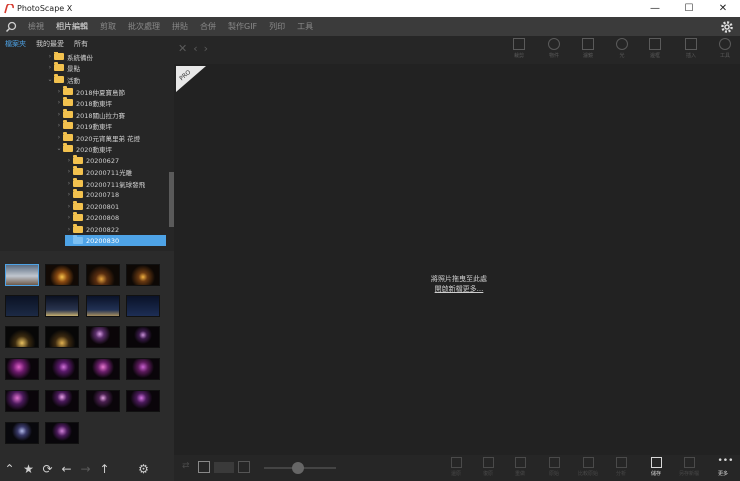 Image resolution: width=740 pixels, height=481 pixels. Describe the element at coordinates (244, 467) in the screenshot. I see `zoom-reset-icon` at that location.